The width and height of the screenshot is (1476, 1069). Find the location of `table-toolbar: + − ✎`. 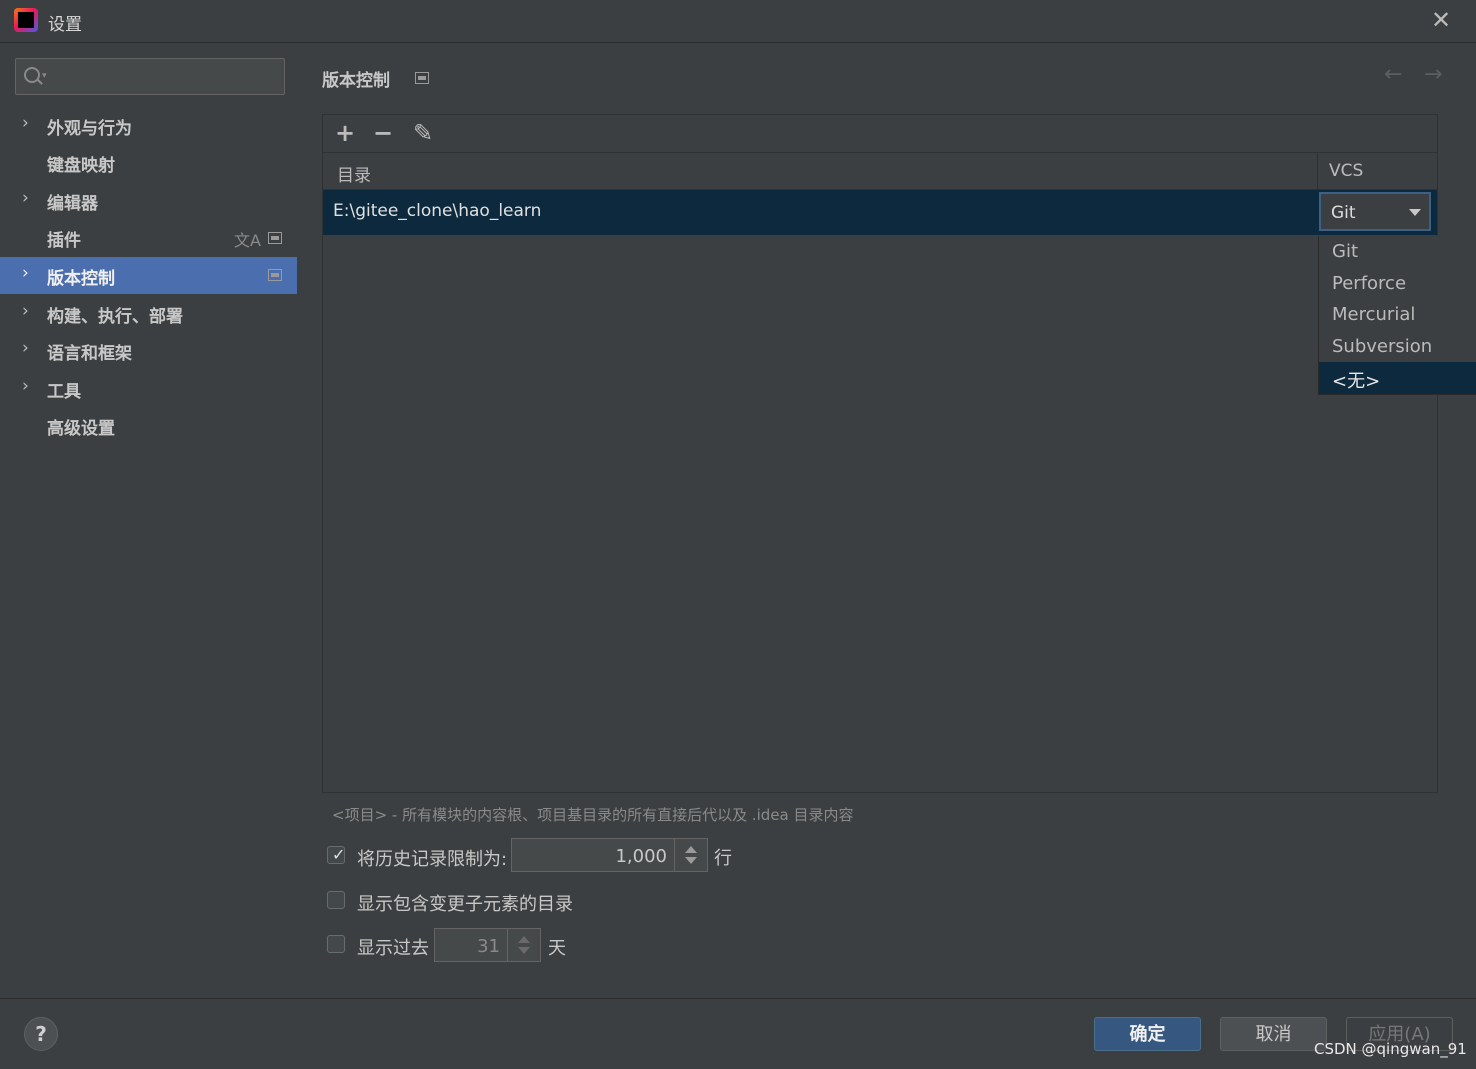

table-toolbar: + − ✎ is located at coordinates (880, 134).